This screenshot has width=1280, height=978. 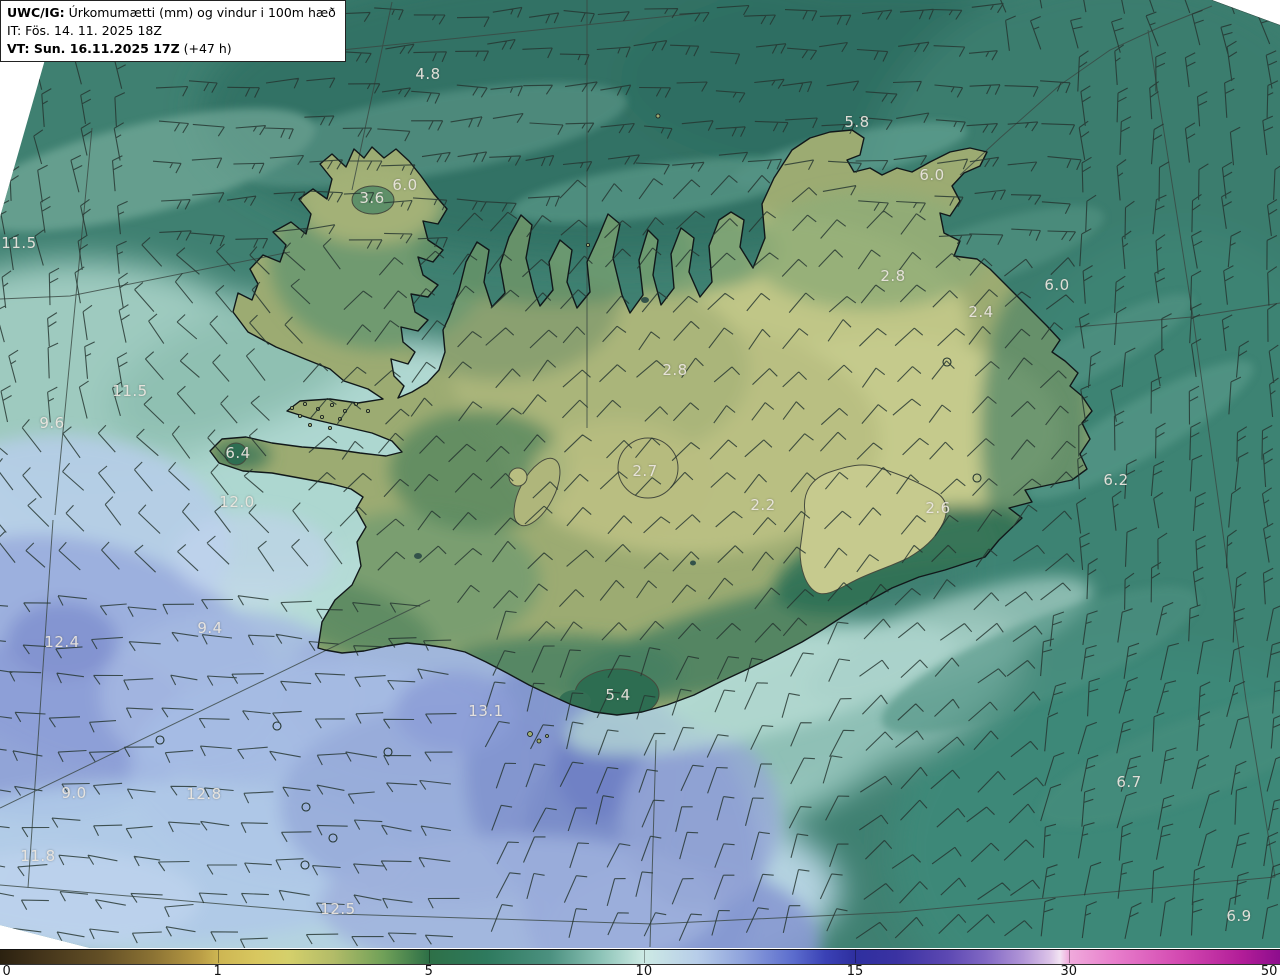 What do you see at coordinates (119, 48) in the screenshot?
I see `valid-time-line: VT: Sun. 16.11.2025 17Z (+47 h)` at bounding box center [119, 48].